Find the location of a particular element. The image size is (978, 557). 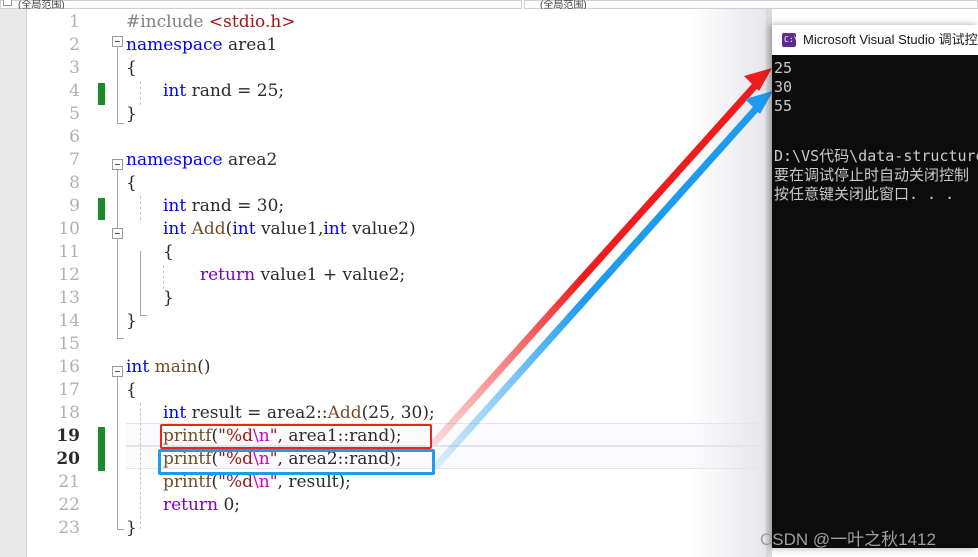

console-output-line: 25 is located at coordinates (783, 68).